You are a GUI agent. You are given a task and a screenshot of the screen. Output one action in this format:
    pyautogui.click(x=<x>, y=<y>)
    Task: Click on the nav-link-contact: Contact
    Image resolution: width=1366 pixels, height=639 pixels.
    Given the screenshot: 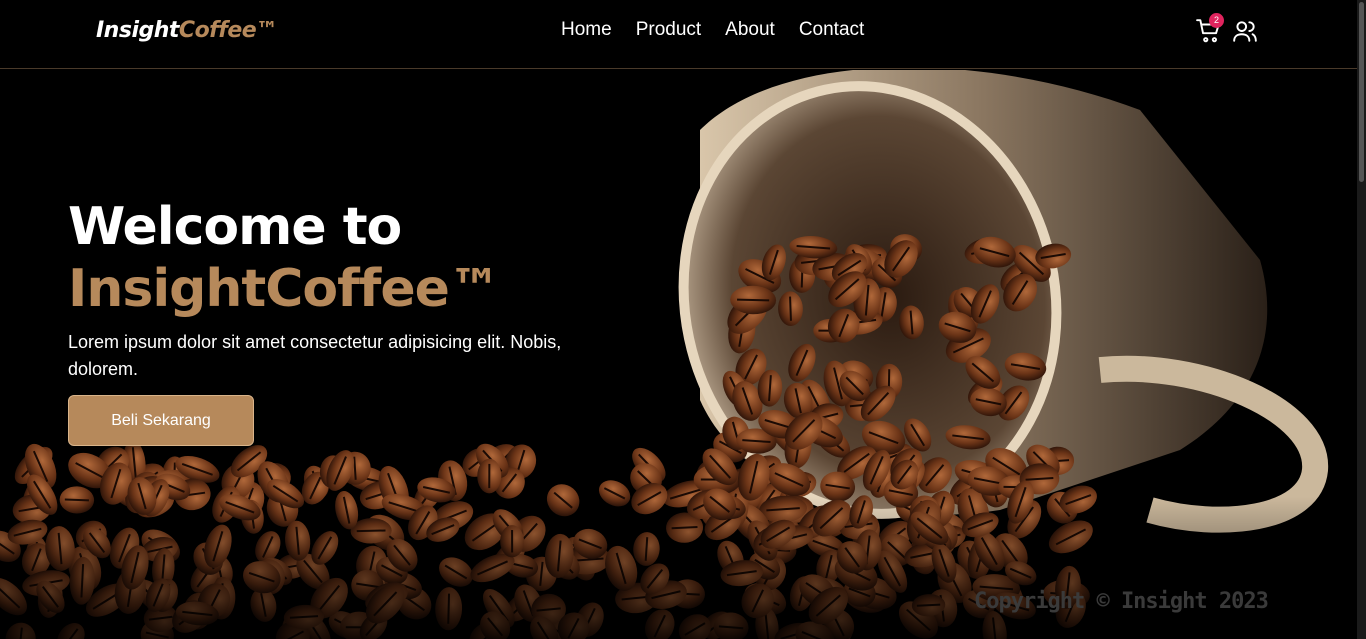 What is the action you would take?
    pyautogui.click(x=831, y=30)
    